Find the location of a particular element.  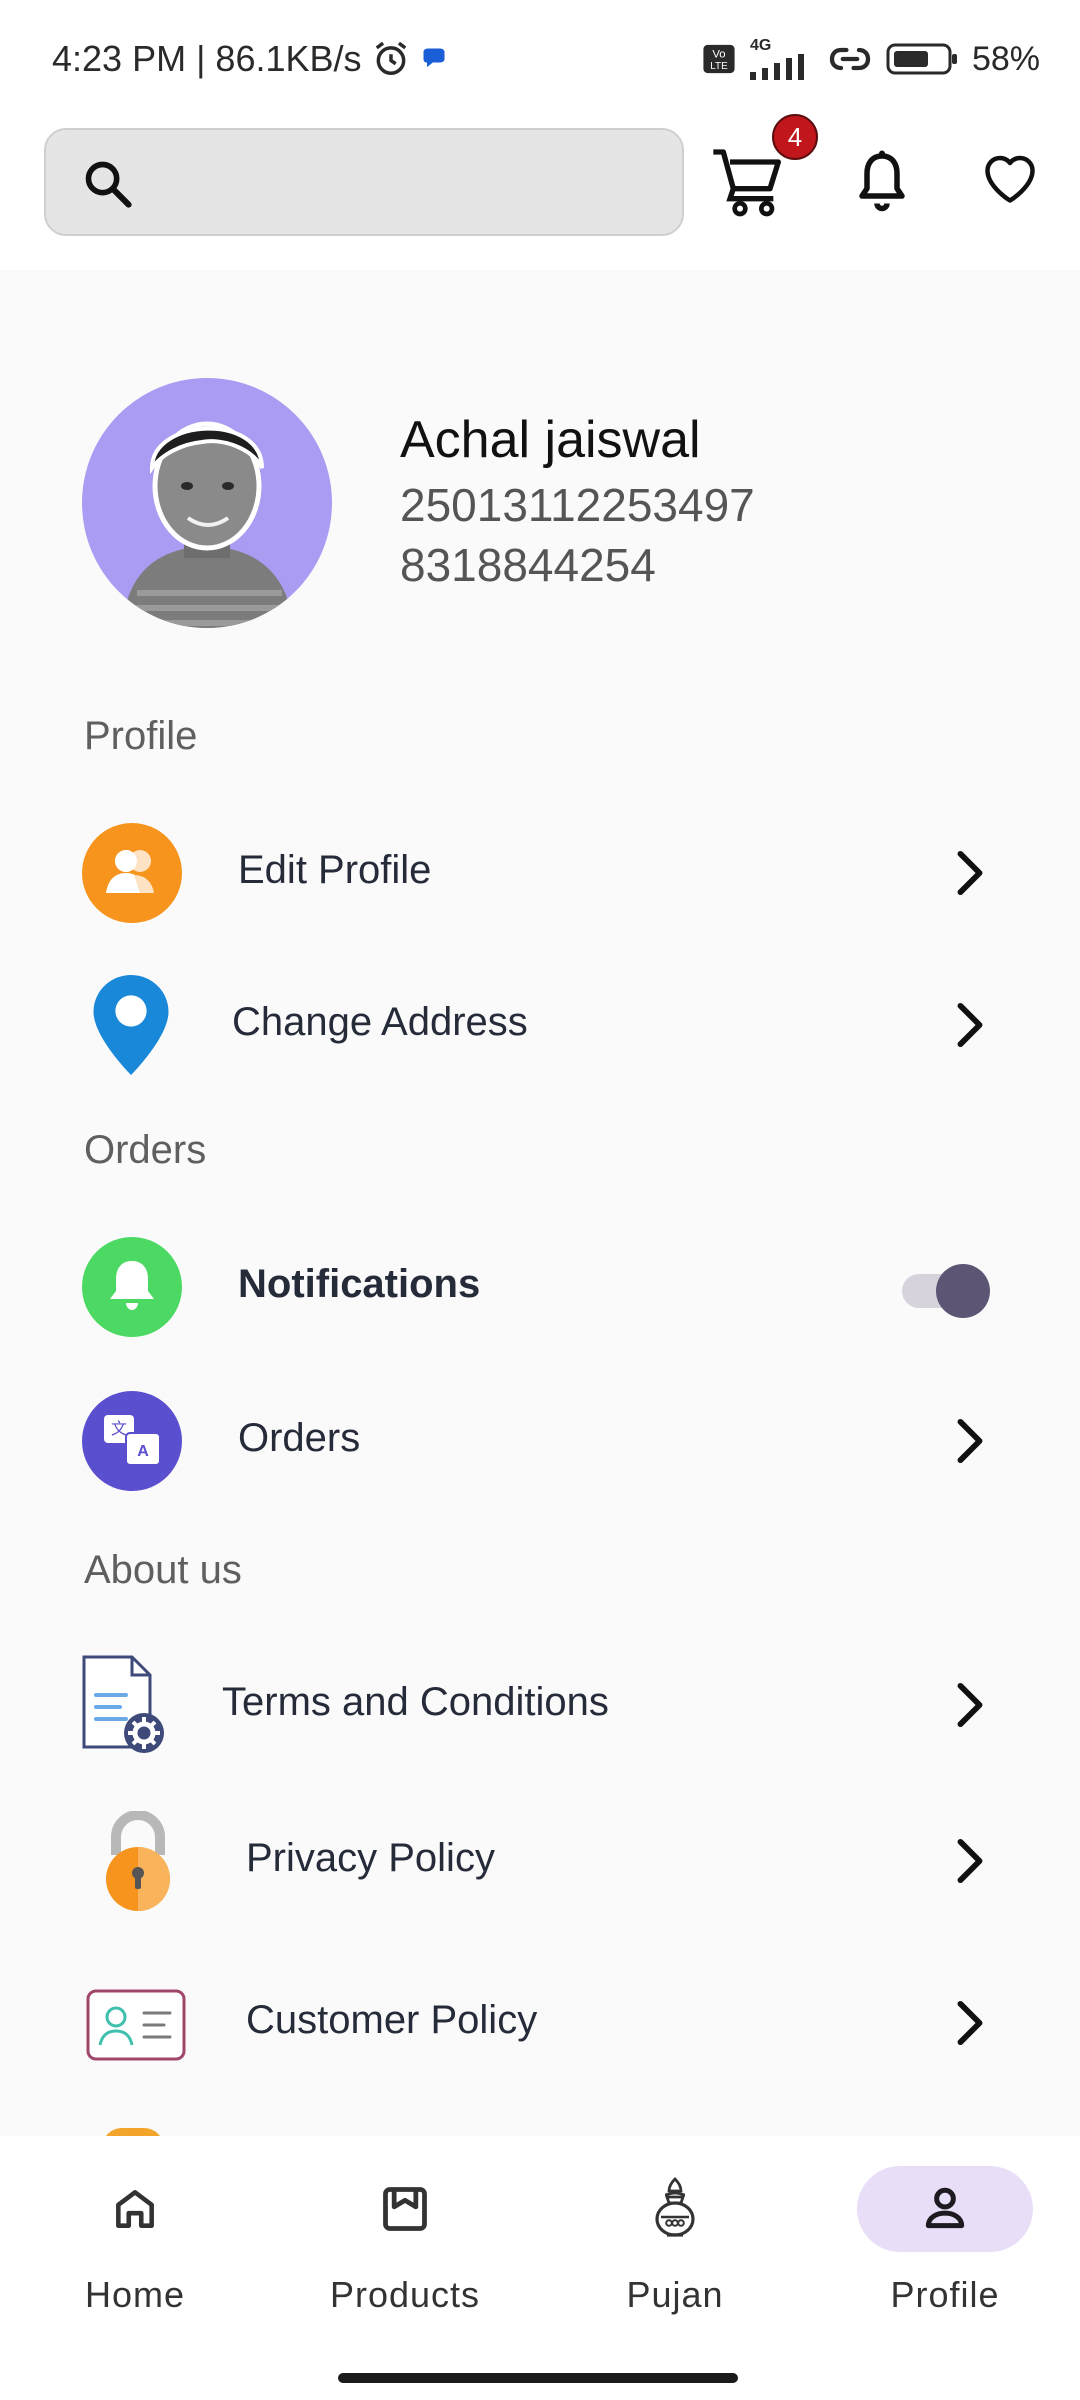

terms-label: Terms and Conditions is located at coordinates (415, 1702).